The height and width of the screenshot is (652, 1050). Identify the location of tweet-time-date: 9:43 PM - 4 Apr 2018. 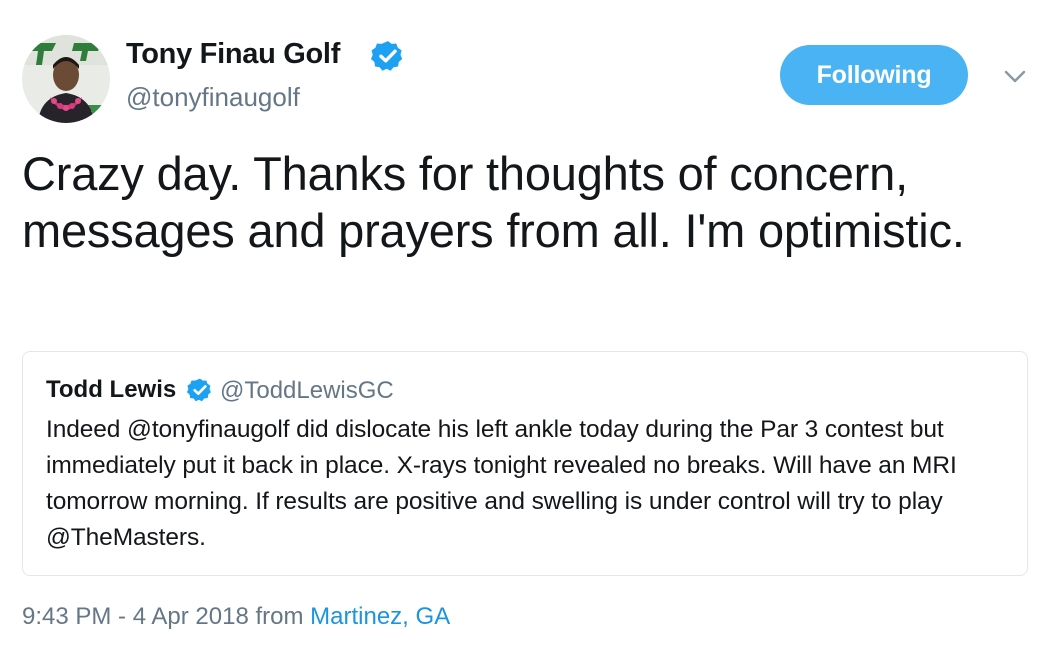
(135, 616).